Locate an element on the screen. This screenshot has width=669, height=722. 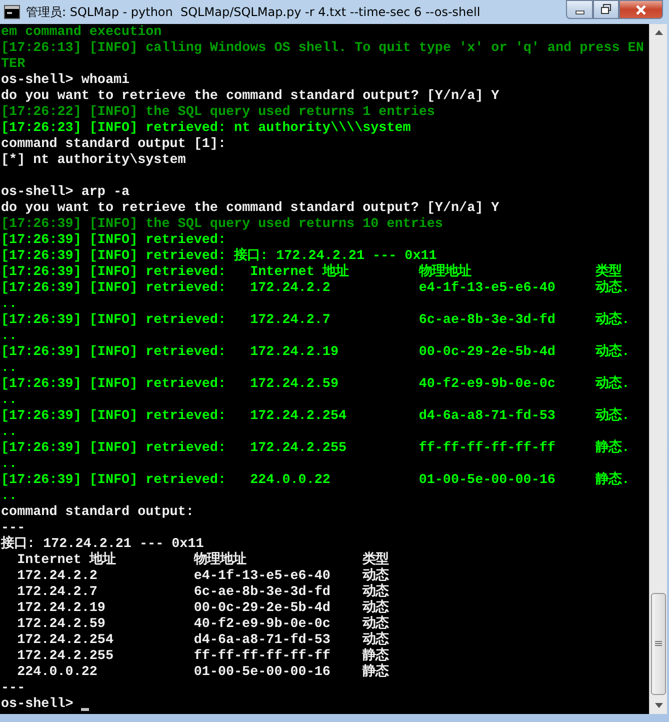
console-line: os-shell> arp -a is located at coordinates (65, 193).